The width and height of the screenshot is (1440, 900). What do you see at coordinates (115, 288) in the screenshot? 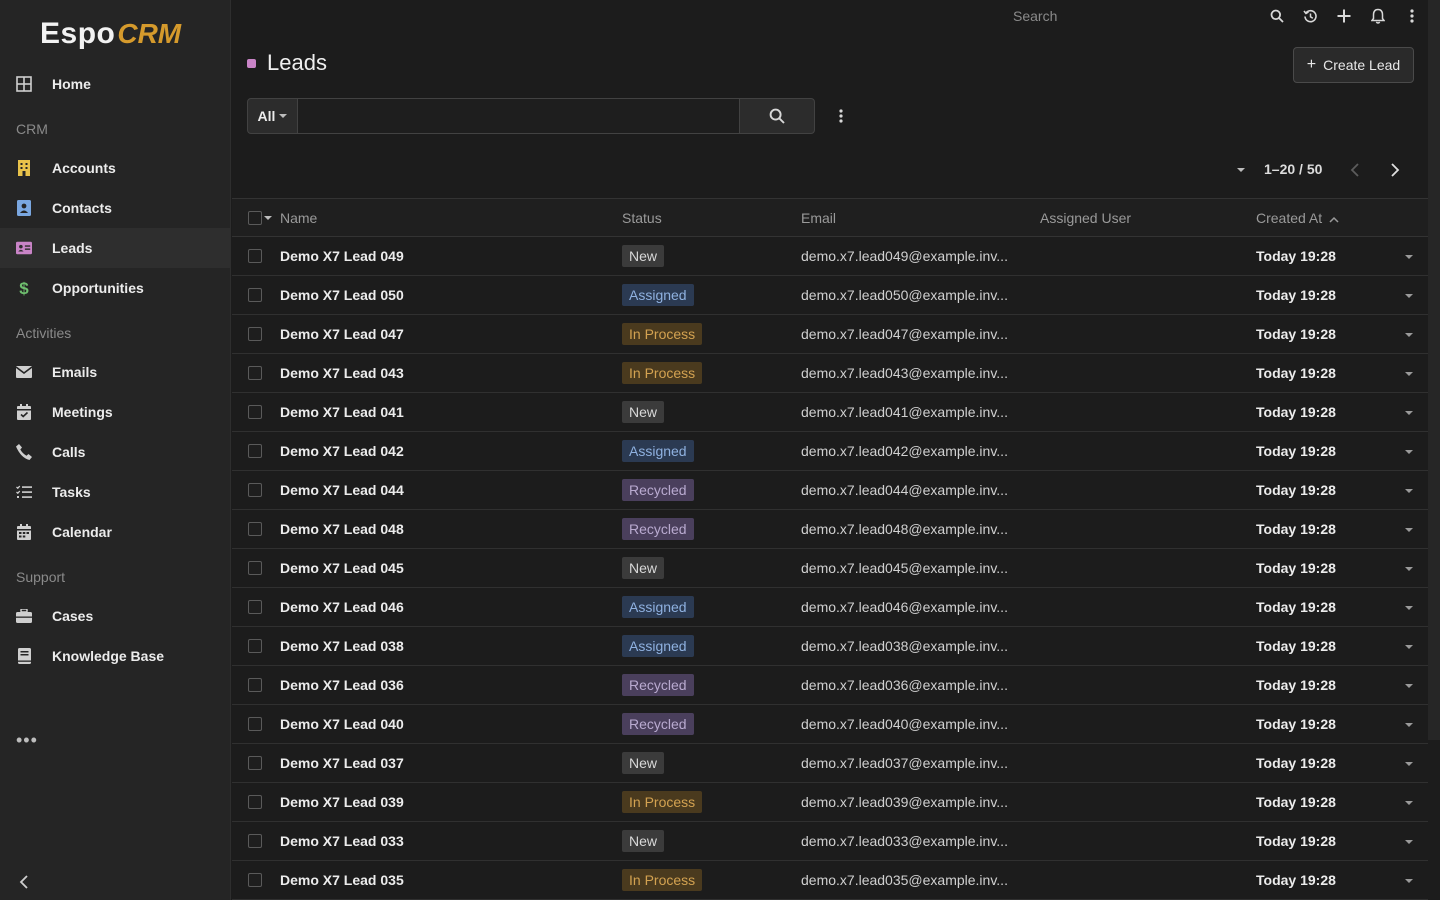
I see `sidebar-item-opportunities: $ Opportunities` at bounding box center [115, 288].